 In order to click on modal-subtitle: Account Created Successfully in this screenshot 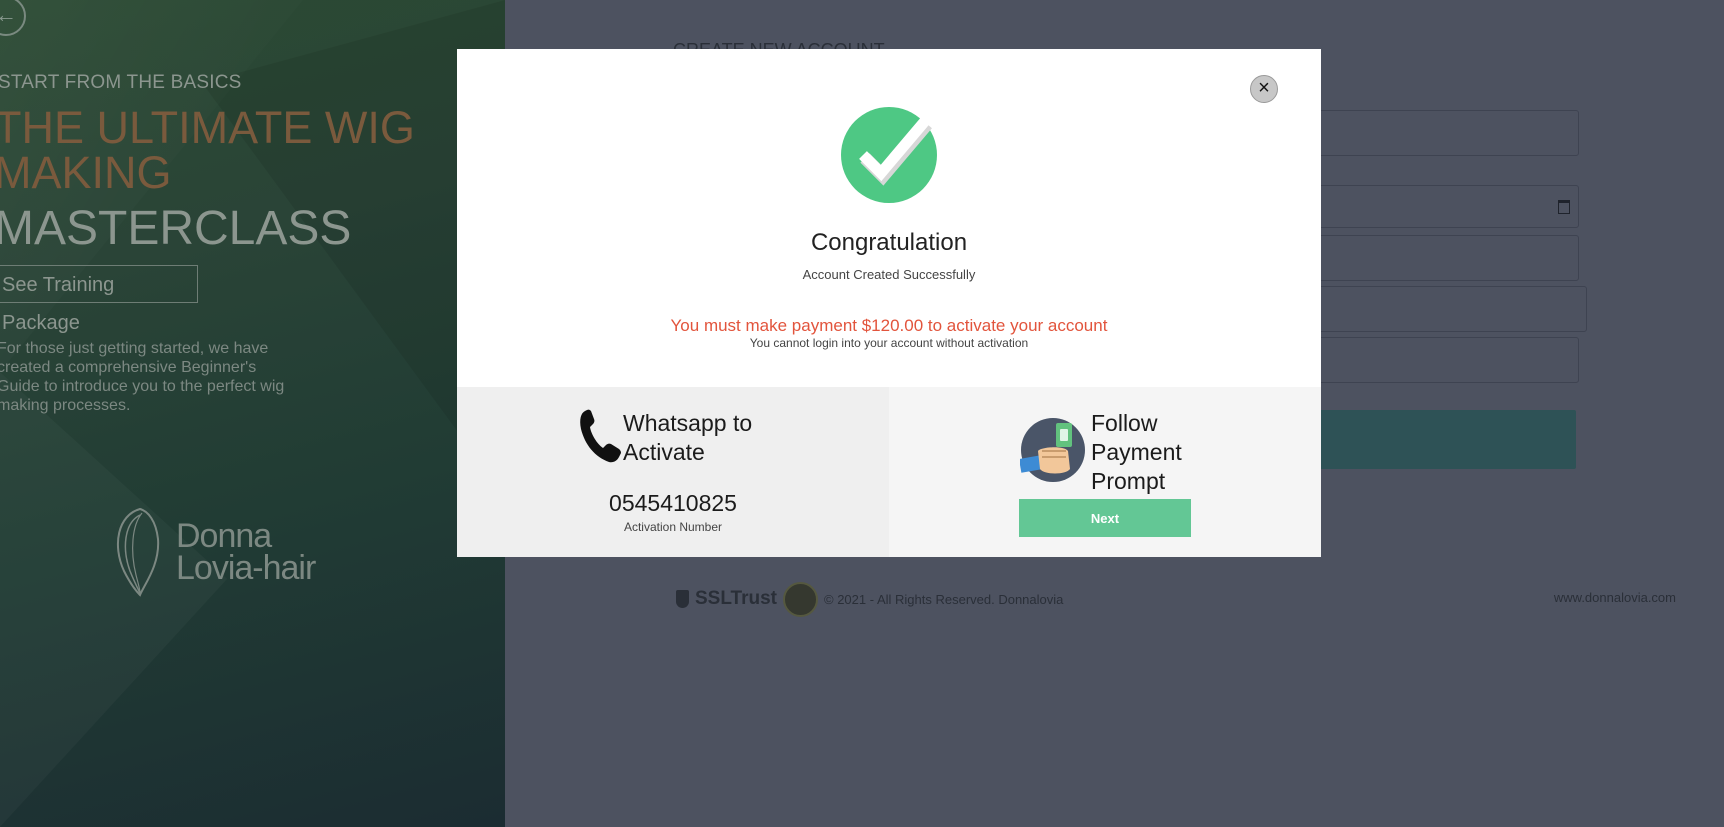, I will do `click(889, 274)`.